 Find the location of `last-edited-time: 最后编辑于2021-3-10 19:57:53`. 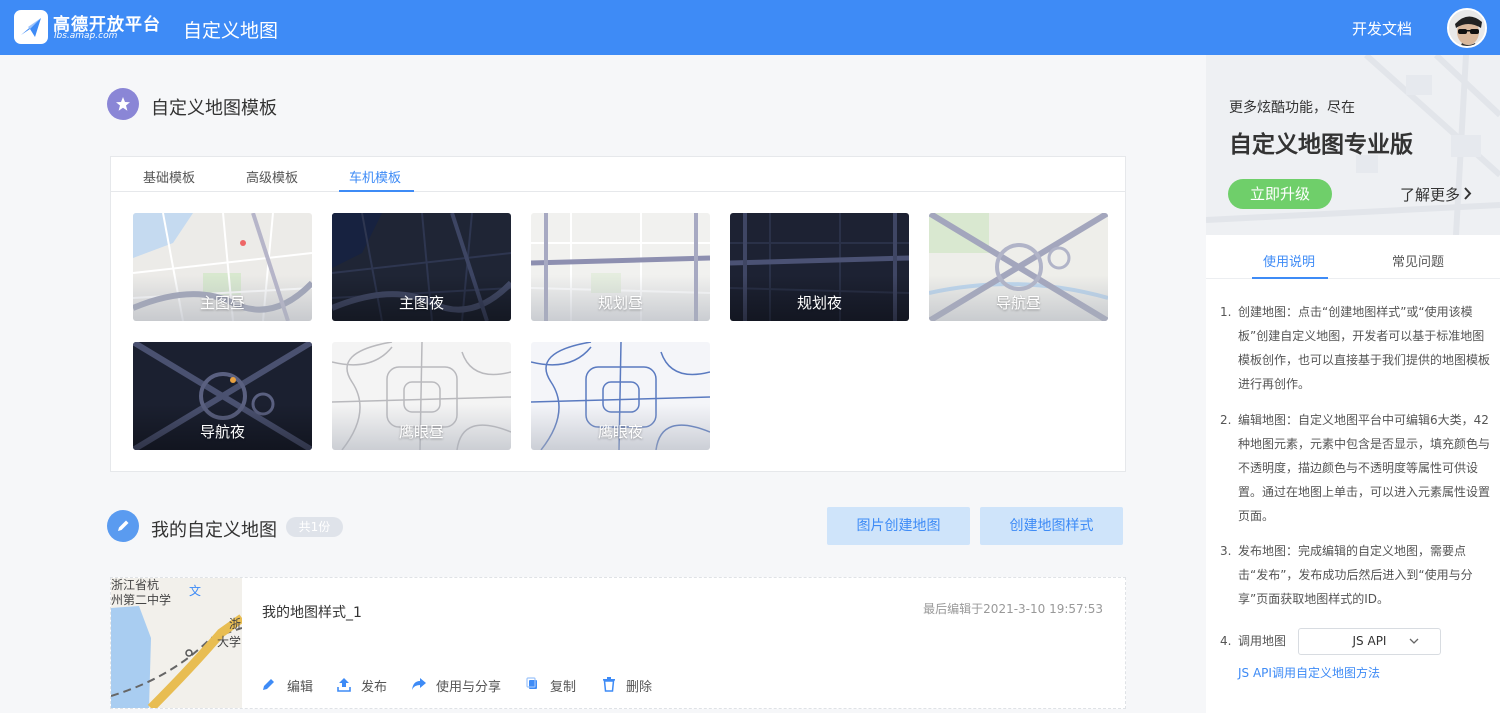

last-edited-time: 最后编辑于2021-3-10 19:57:53 is located at coordinates (1013, 609).